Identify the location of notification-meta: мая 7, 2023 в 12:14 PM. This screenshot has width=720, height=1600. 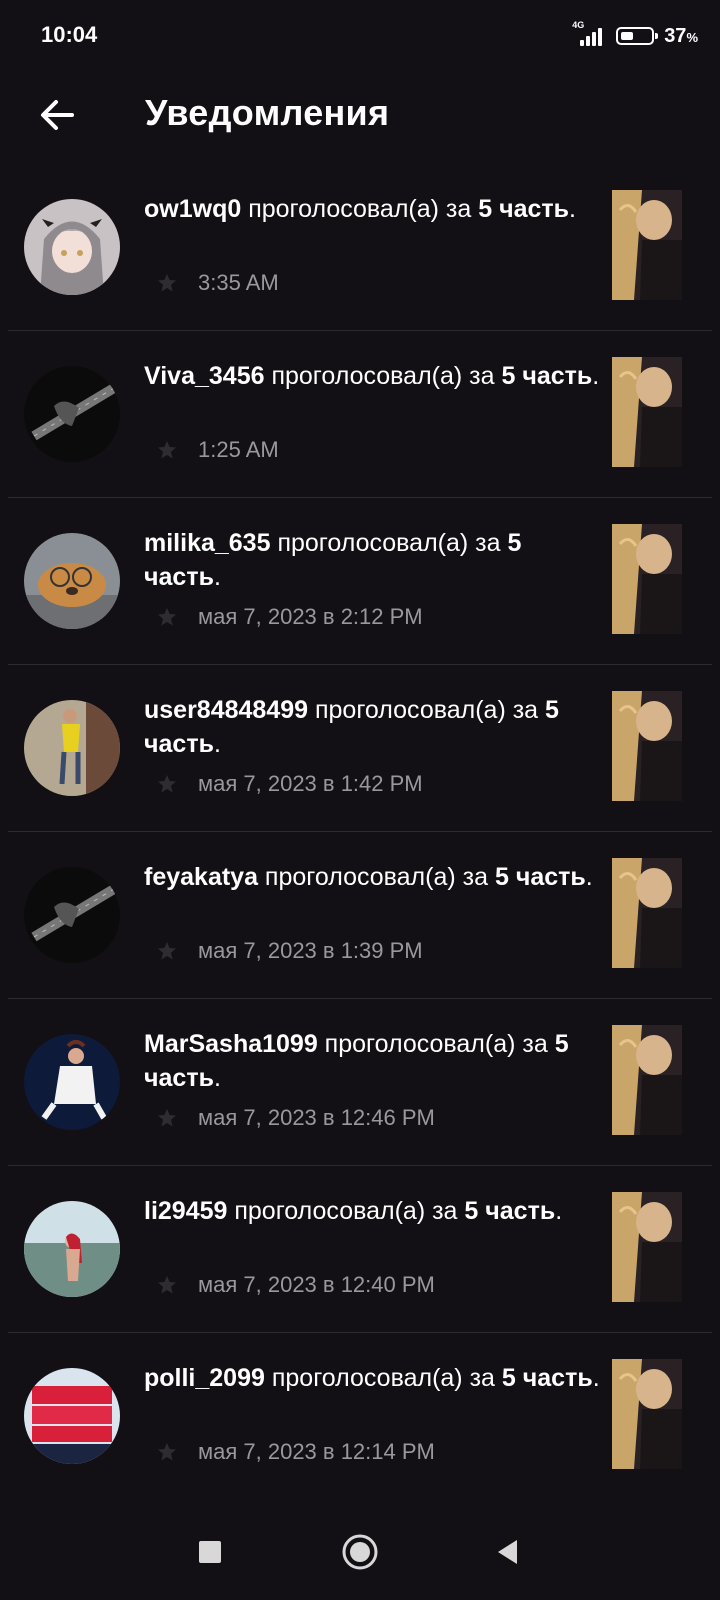
(289, 1452).